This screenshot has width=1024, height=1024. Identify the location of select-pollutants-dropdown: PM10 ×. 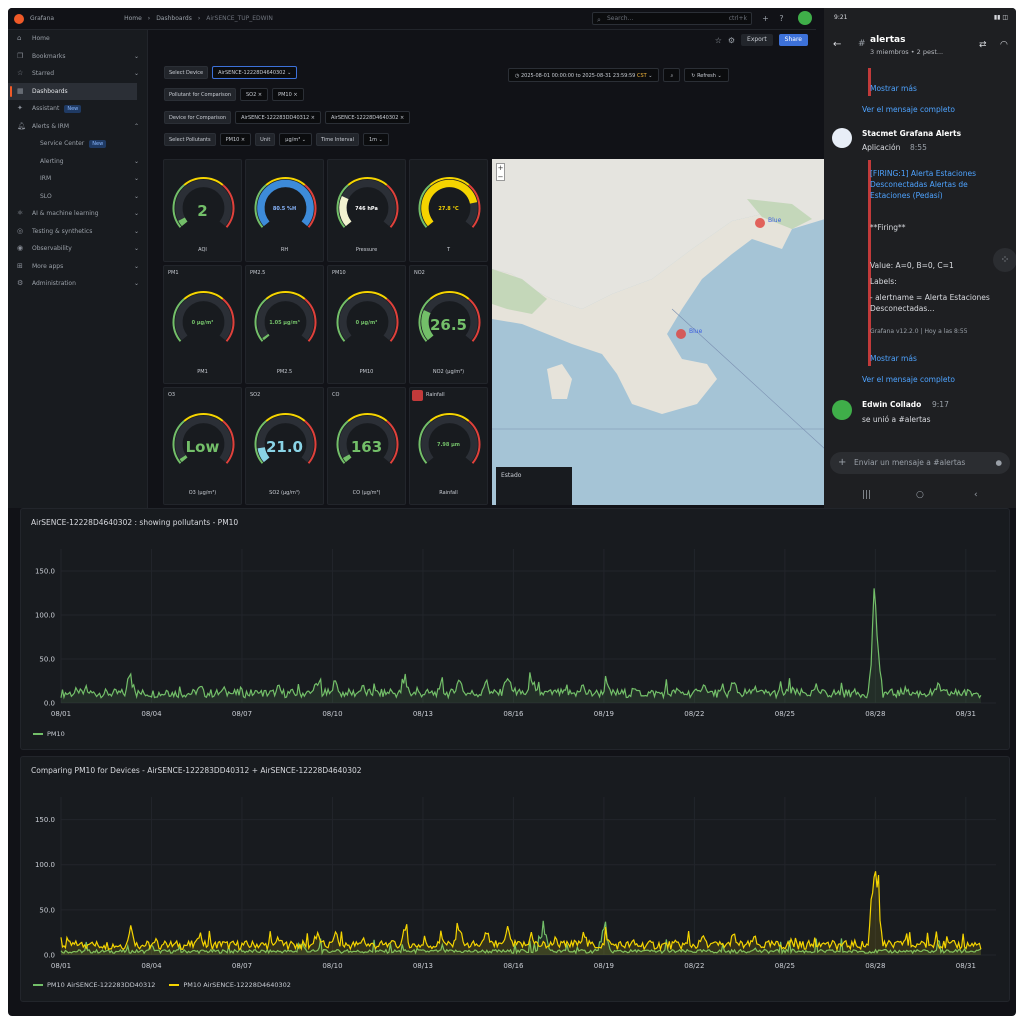
(235, 139).